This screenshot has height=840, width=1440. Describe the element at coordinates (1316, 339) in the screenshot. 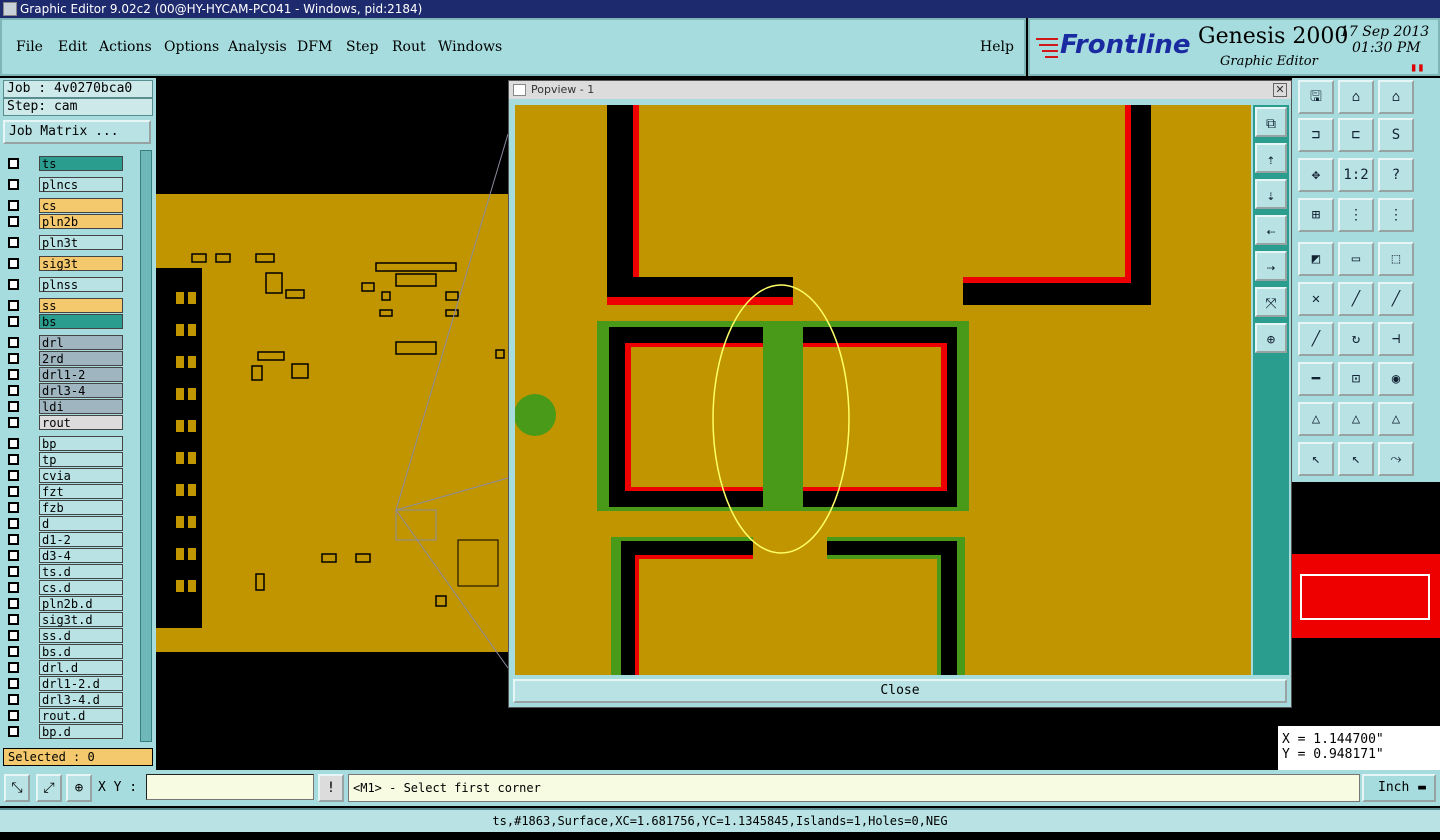

I see `draw-line-icon: ╱` at that location.